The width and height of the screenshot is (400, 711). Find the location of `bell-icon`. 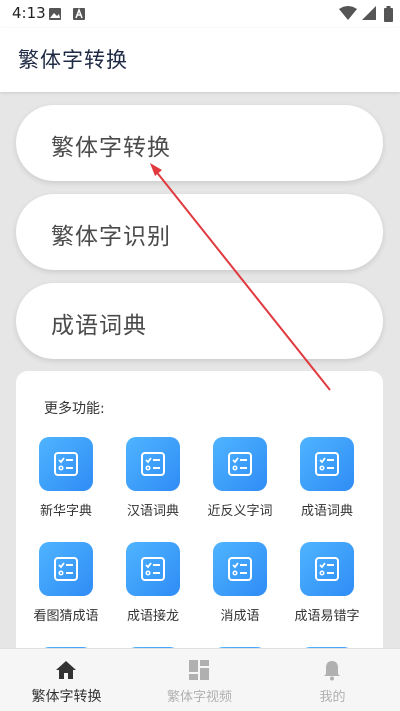

bell-icon is located at coordinates (332, 671).